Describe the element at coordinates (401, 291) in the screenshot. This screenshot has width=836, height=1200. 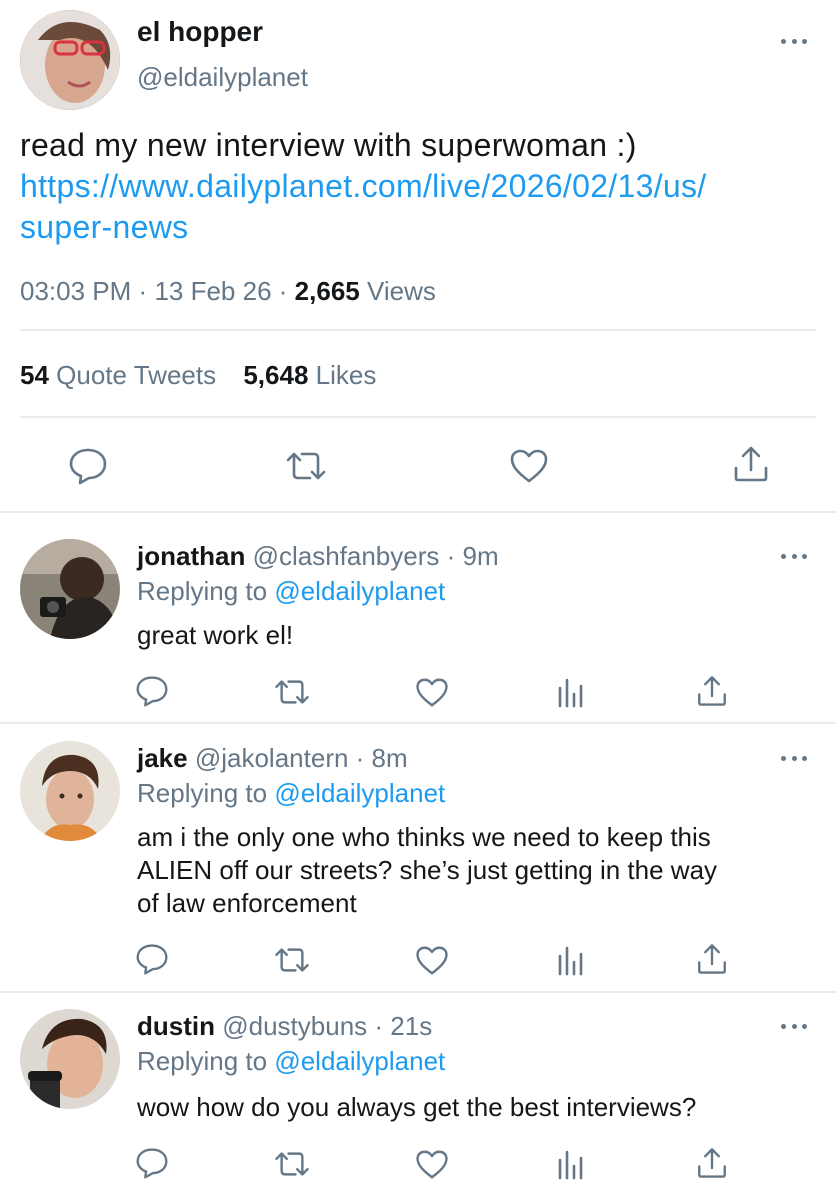
I see `views-label: Views` at that location.